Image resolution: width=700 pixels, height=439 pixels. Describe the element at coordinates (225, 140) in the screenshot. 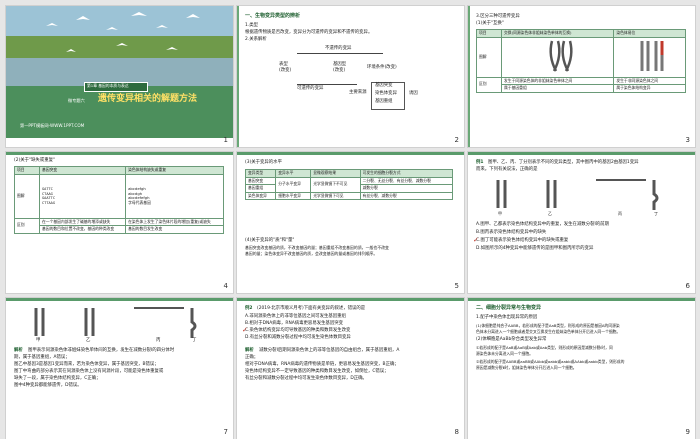

I see `slide-number: 1` at that location.